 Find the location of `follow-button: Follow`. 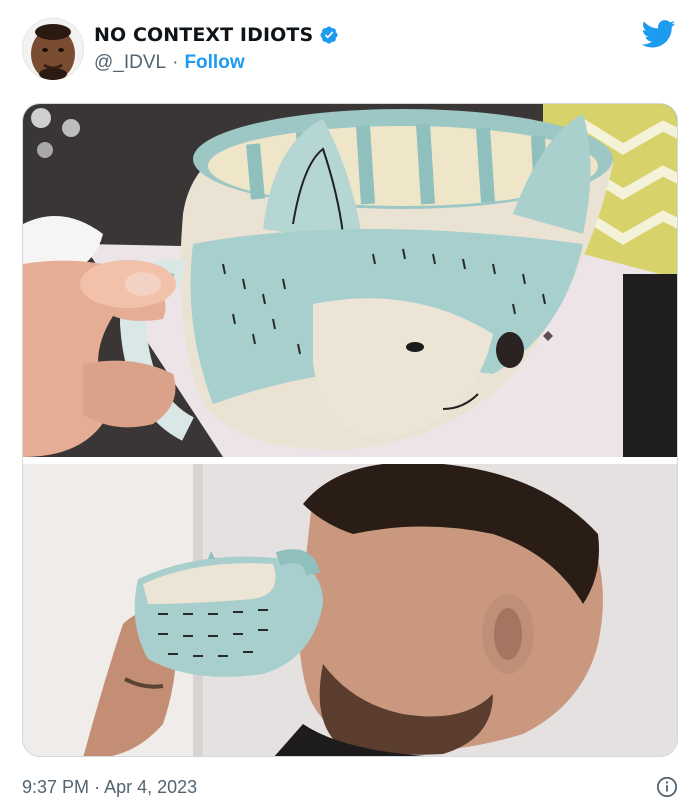

follow-button: Follow is located at coordinates (214, 63).